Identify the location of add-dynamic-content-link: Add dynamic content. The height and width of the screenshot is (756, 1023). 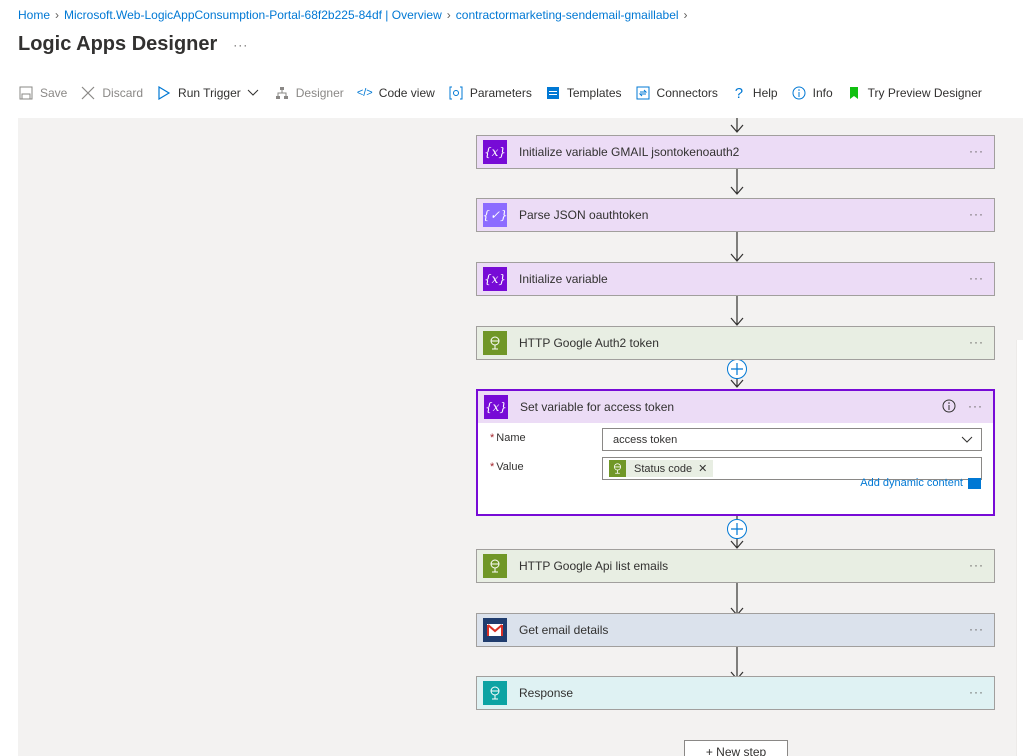
(920, 483).